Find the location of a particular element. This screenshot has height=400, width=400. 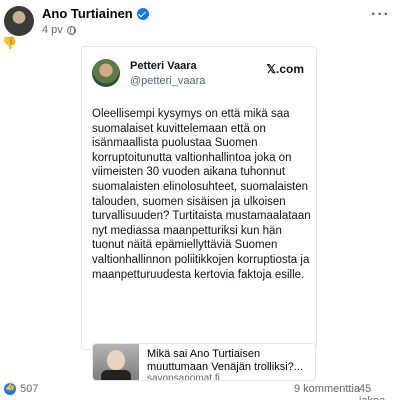

comment-count: 9 kommenttia is located at coordinates (327, 389).